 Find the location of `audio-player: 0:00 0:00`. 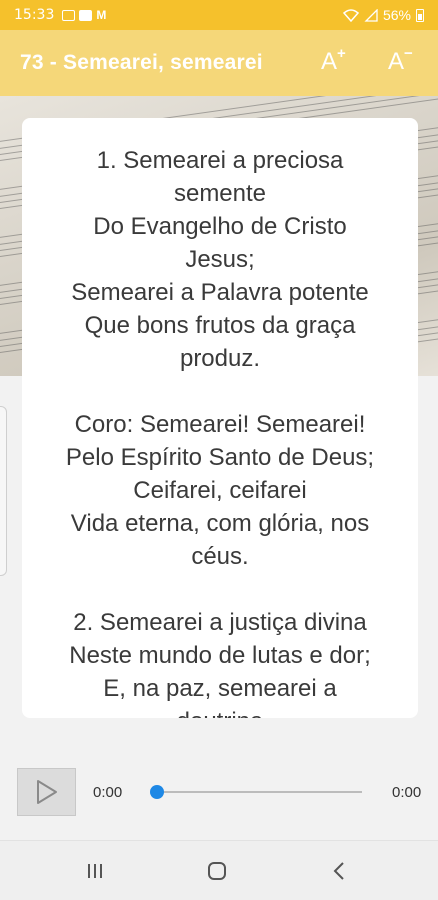

audio-player: 0:00 0:00 is located at coordinates (219, 792).